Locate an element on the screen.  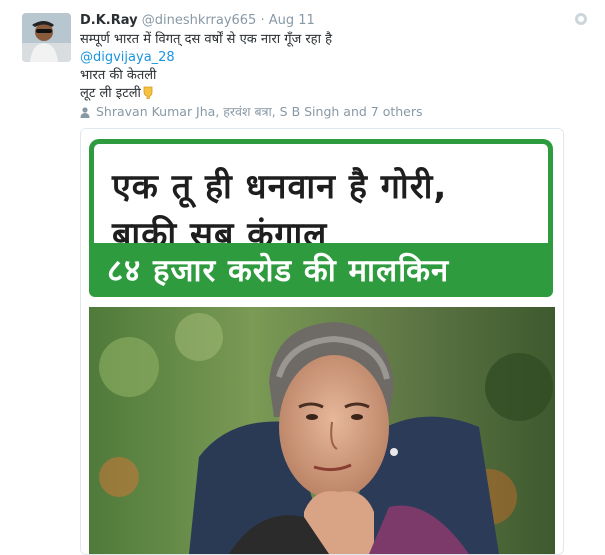
user-icon is located at coordinates (85, 112).